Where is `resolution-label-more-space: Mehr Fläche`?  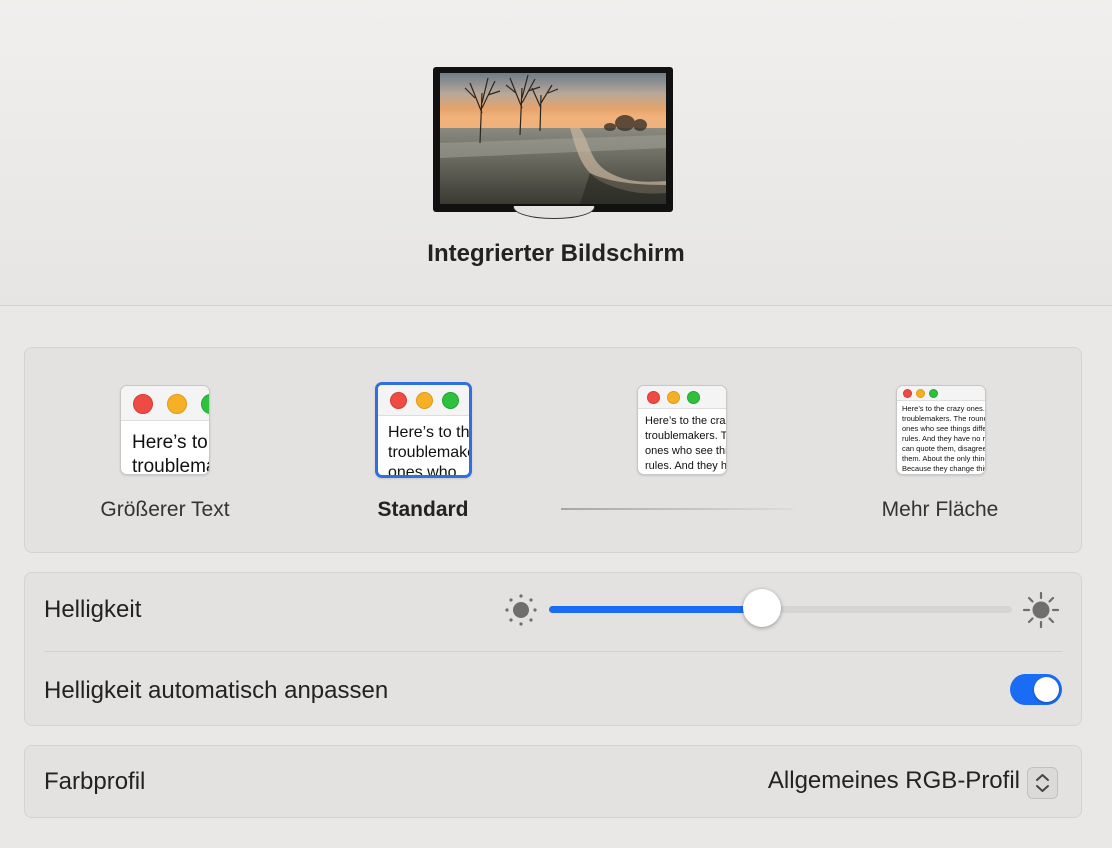
resolution-label-more-space: Mehr Fläche is located at coordinates (940, 509).